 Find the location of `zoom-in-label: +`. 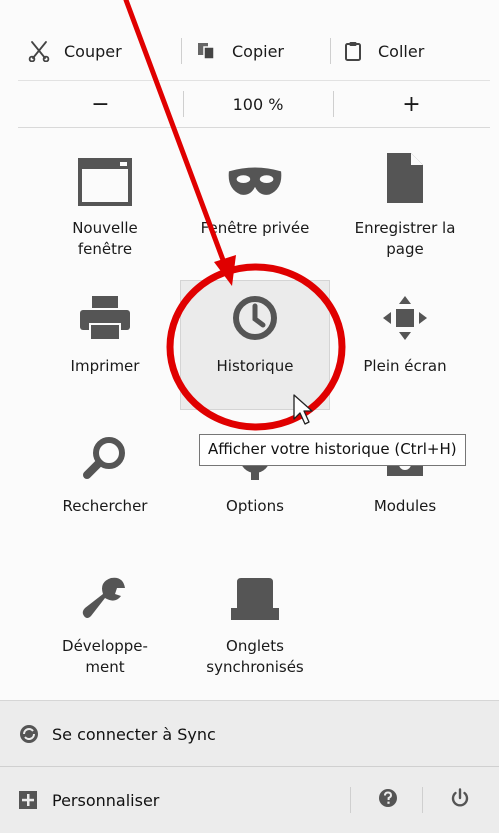

zoom-in-label: + is located at coordinates (411, 104).